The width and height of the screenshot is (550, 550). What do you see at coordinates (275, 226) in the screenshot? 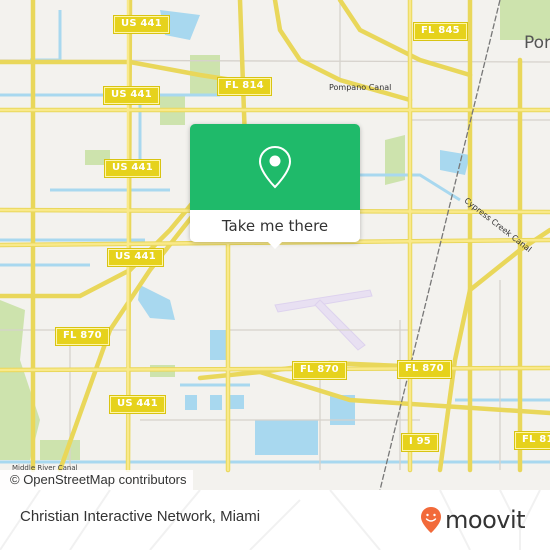
I see `take-me-there-button: Take me there` at bounding box center [275, 226].